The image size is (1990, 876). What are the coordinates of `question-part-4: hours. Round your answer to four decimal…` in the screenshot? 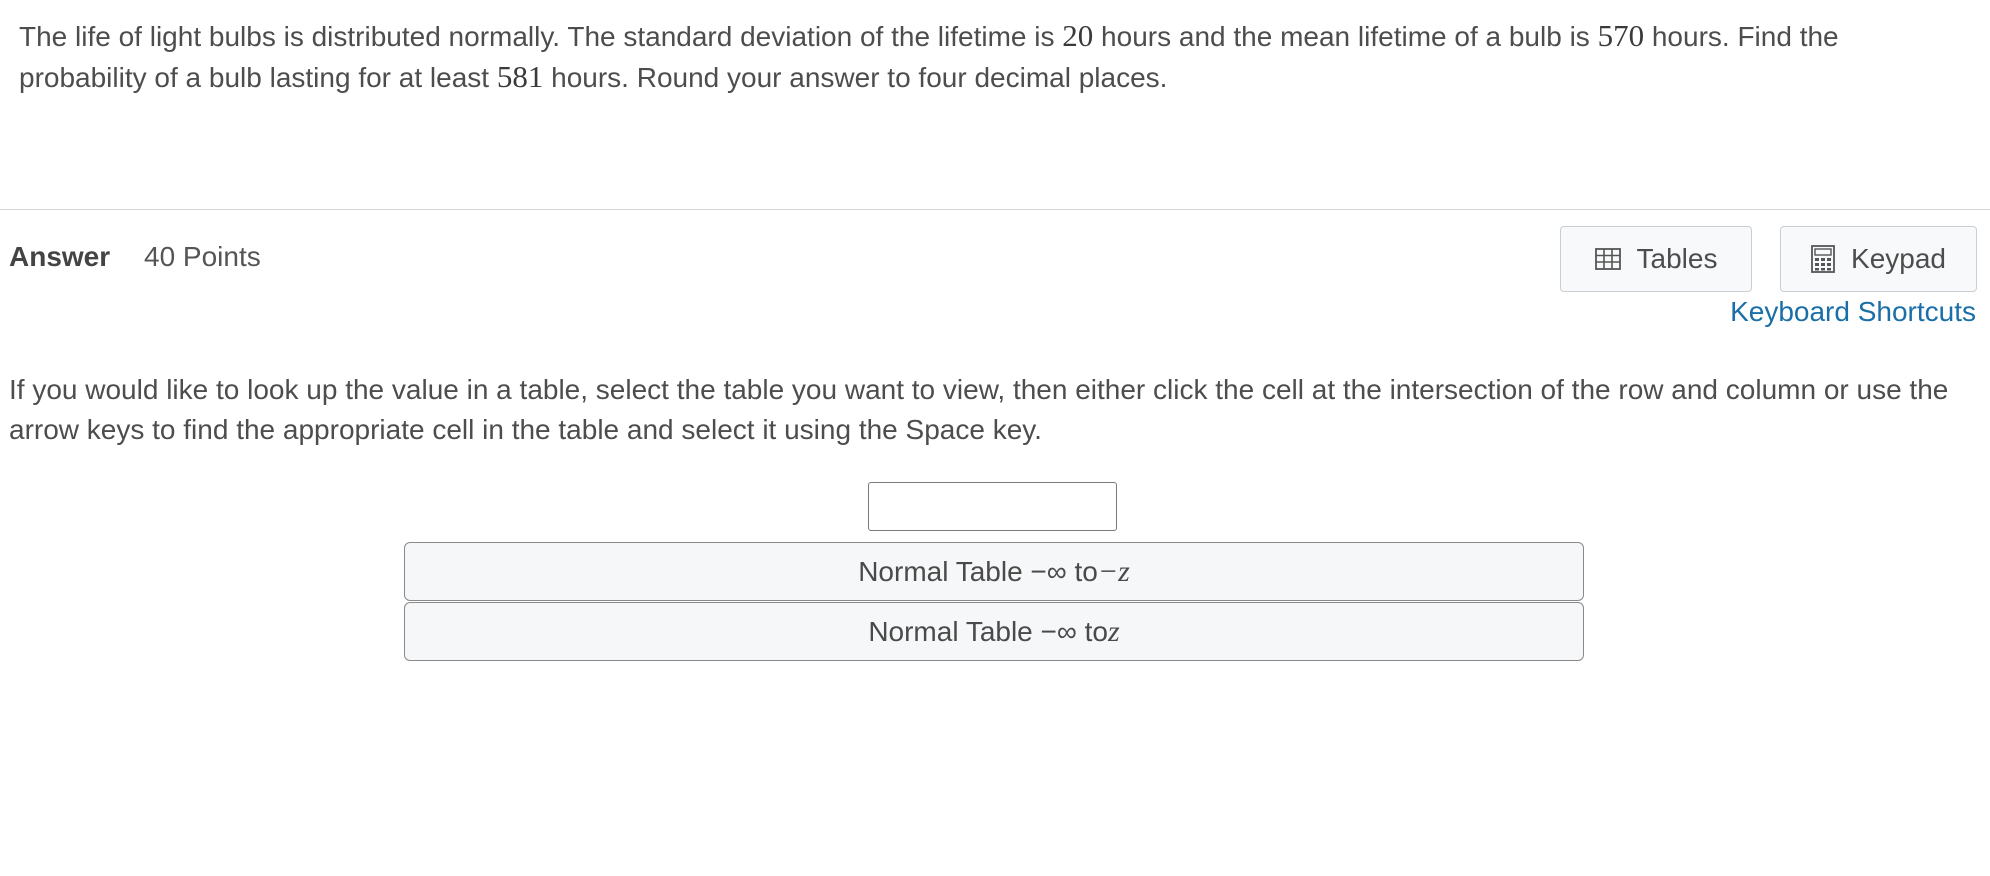 It's located at (855, 77).